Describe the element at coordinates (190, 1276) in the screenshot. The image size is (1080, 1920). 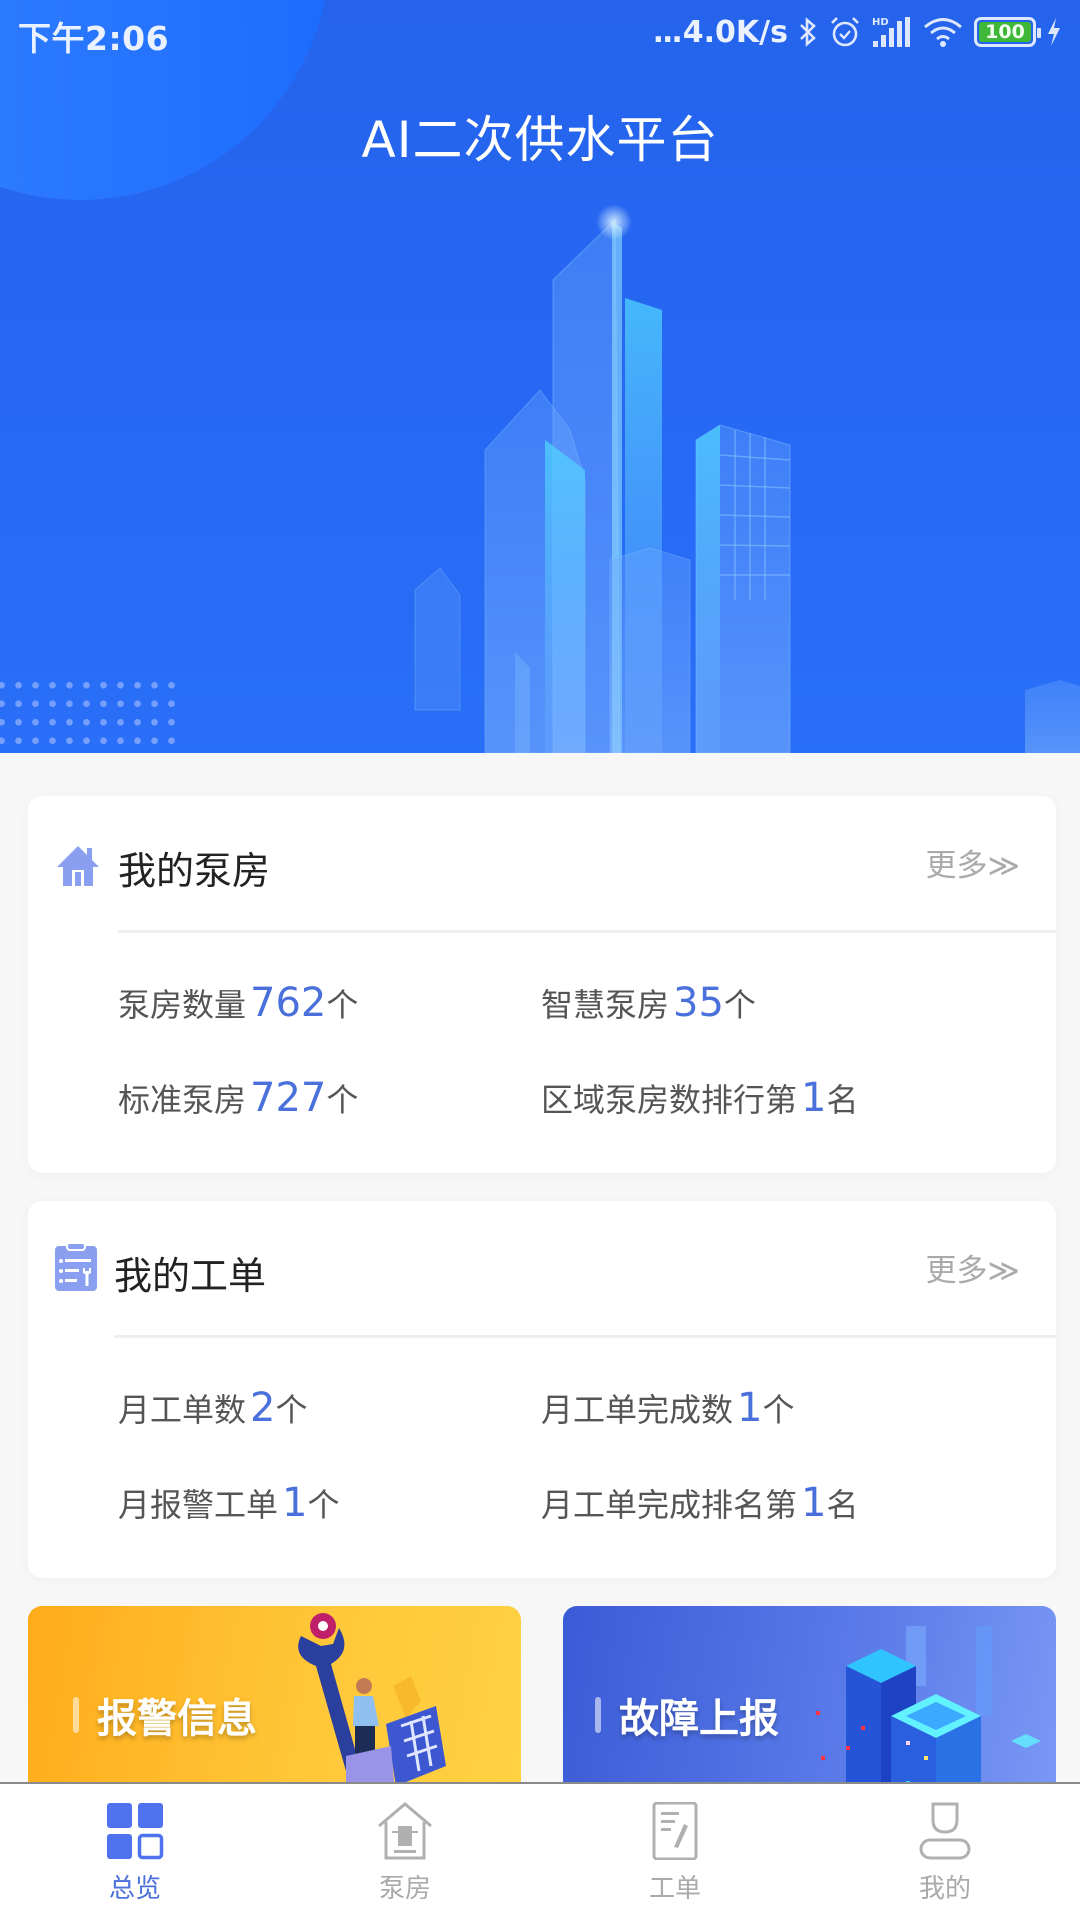
I see `card-title: 我的工单` at that location.